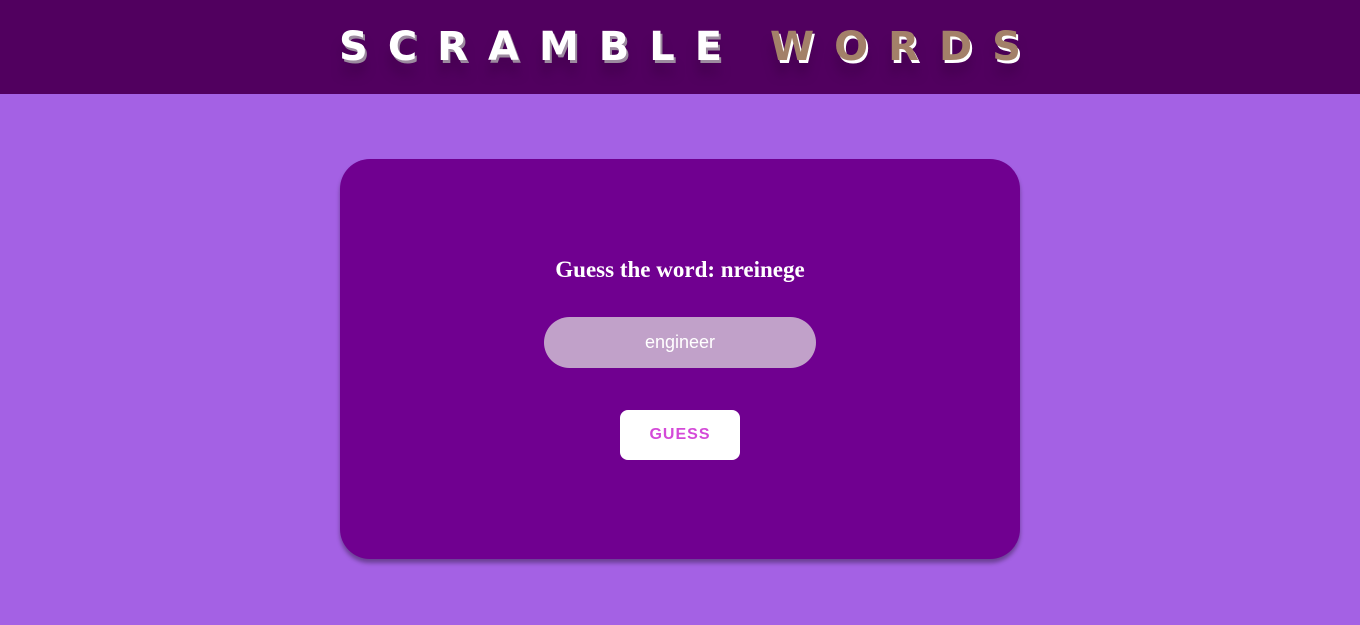 Image resolution: width=1360 pixels, height=625 pixels. What do you see at coordinates (762, 269) in the screenshot?
I see `scrambled-word: nreinege` at bounding box center [762, 269].